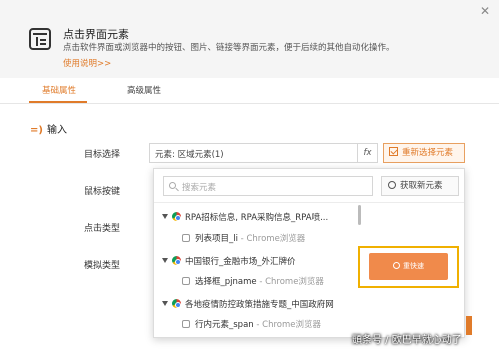  Describe the element at coordinates (199, 188) in the screenshot. I see `search-placeholder: 搜索元素` at that location.